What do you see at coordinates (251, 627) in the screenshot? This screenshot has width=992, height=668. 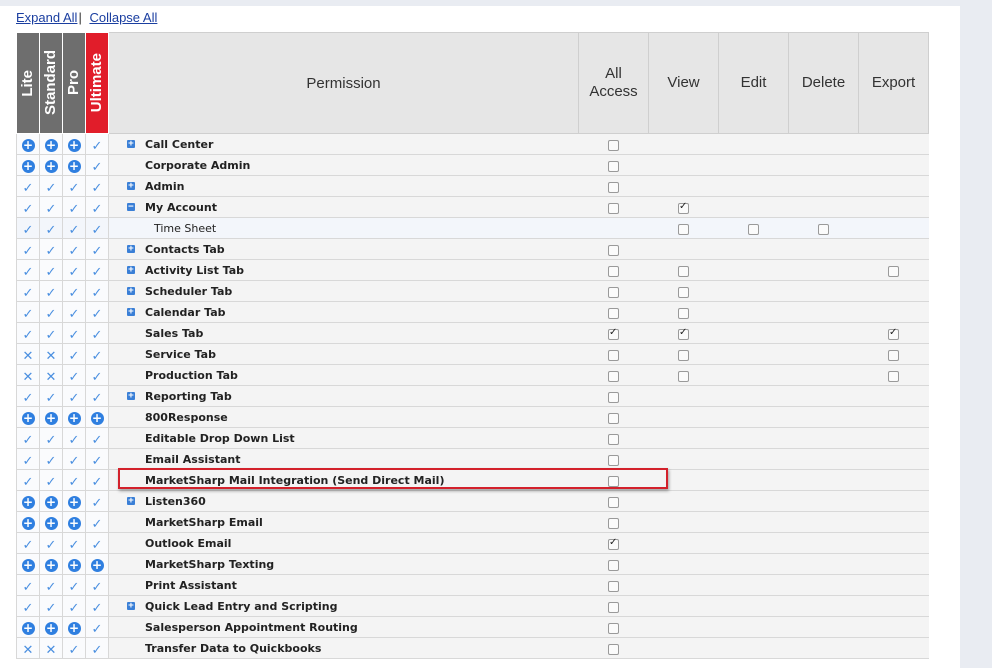 I see `permission-label: Salesperson Appointment Routing` at bounding box center [251, 627].